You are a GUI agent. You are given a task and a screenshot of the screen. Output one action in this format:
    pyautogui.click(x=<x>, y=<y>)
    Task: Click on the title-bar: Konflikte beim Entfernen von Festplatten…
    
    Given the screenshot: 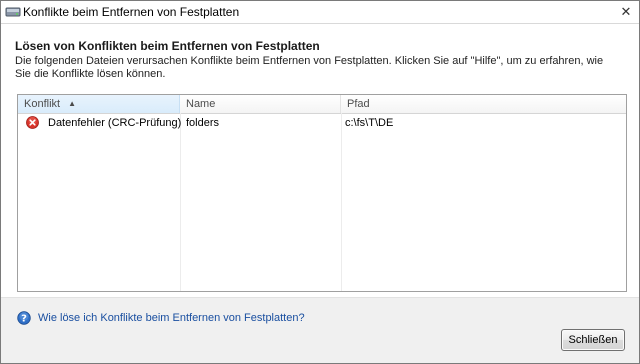 What is the action you would take?
    pyautogui.click(x=320, y=12)
    